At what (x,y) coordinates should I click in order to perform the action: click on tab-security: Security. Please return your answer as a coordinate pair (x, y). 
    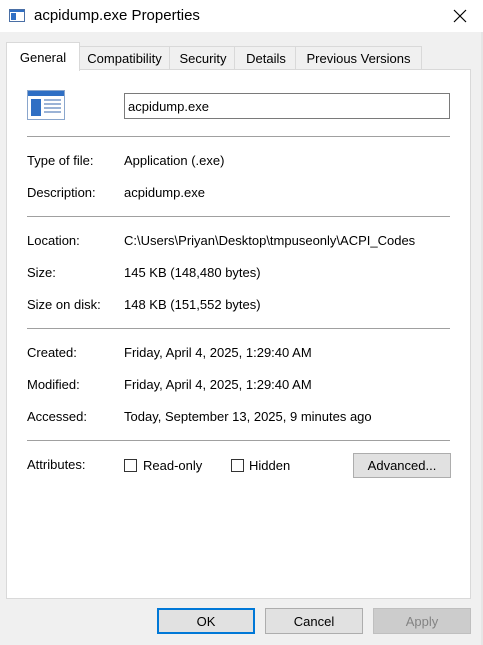
    Looking at the image, I should click on (203, 57).